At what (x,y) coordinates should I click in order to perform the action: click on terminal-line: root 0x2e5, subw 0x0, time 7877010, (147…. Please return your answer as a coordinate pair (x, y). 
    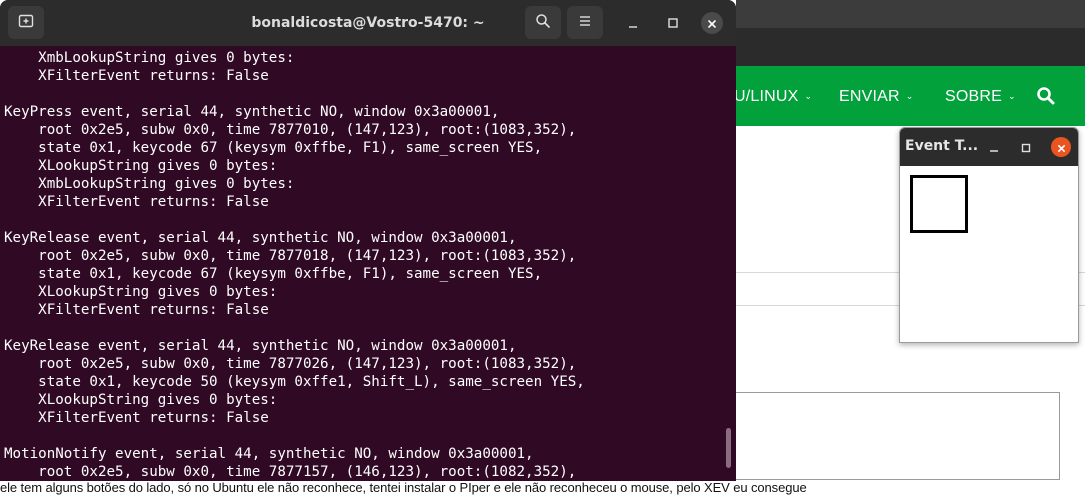
    Looking at the image, I should click on (290, 130).